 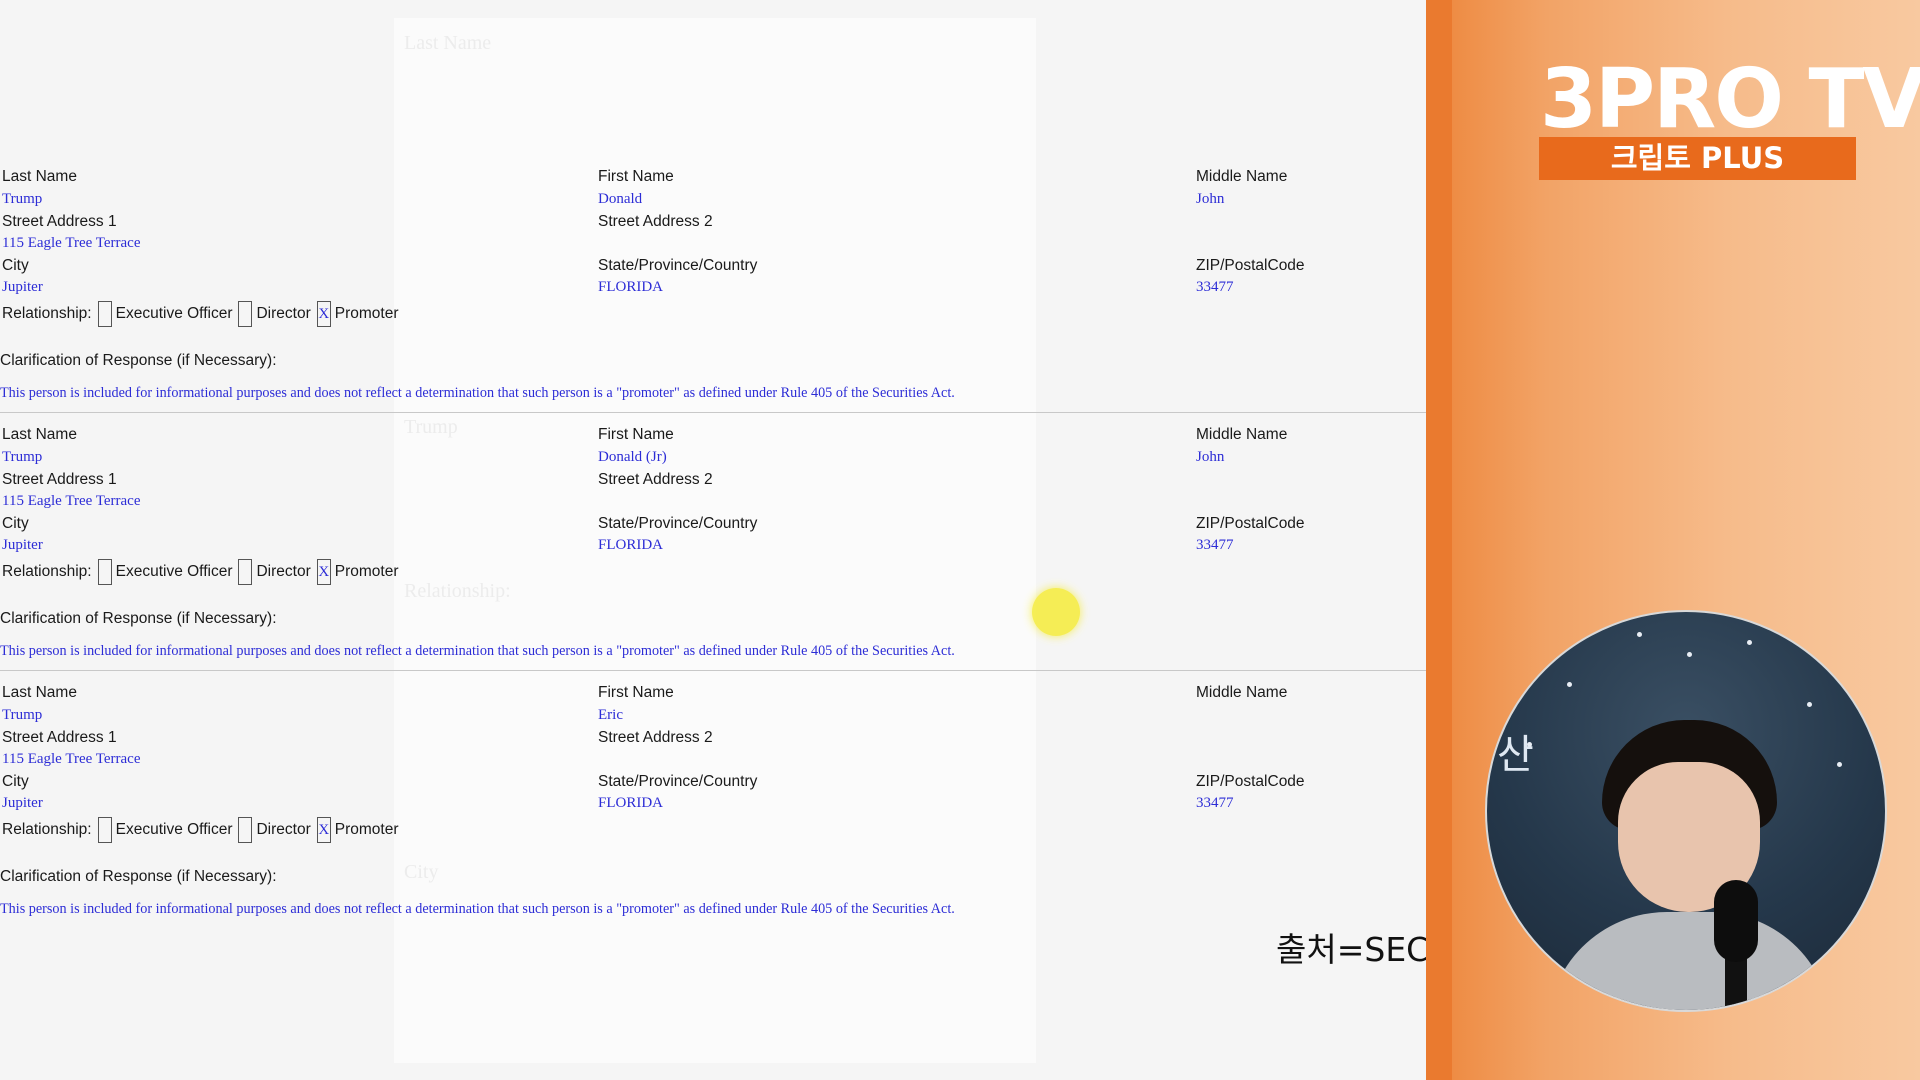 I want to click on webcam-backdrop-text: 산, so click(x=1515, y=755).